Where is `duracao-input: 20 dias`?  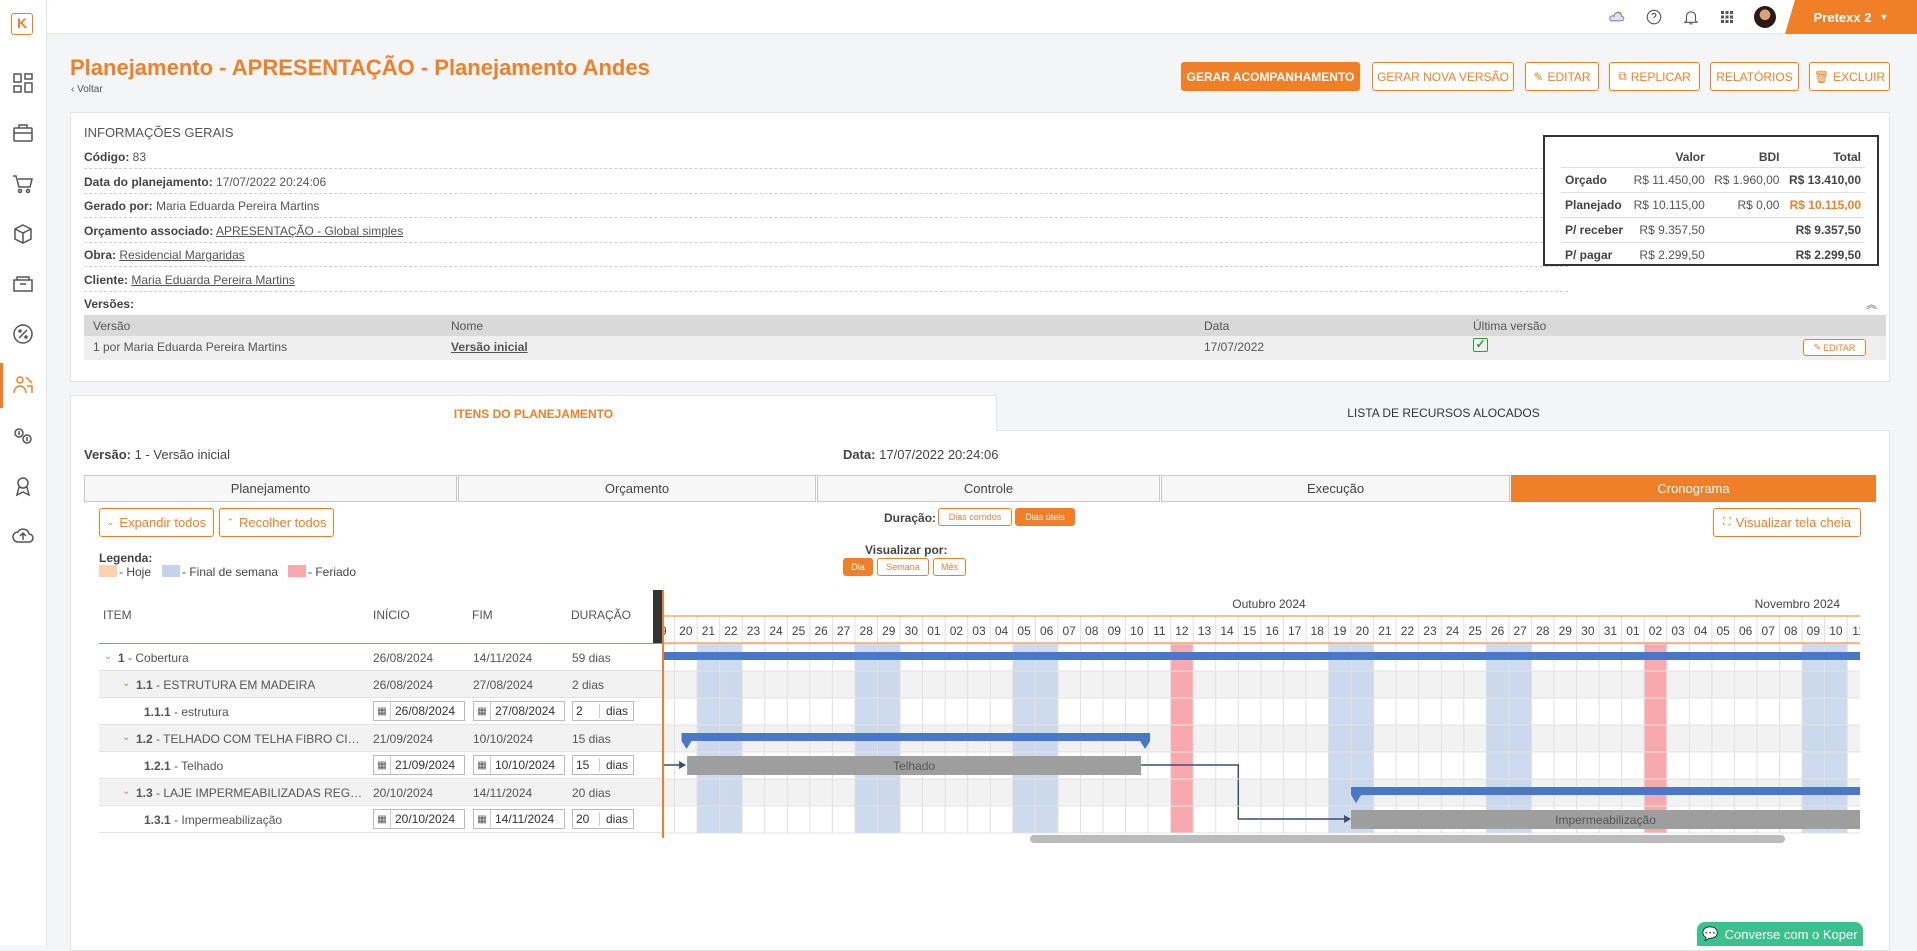
duracao-input: 20 dias is located at coordinates (603, 819).